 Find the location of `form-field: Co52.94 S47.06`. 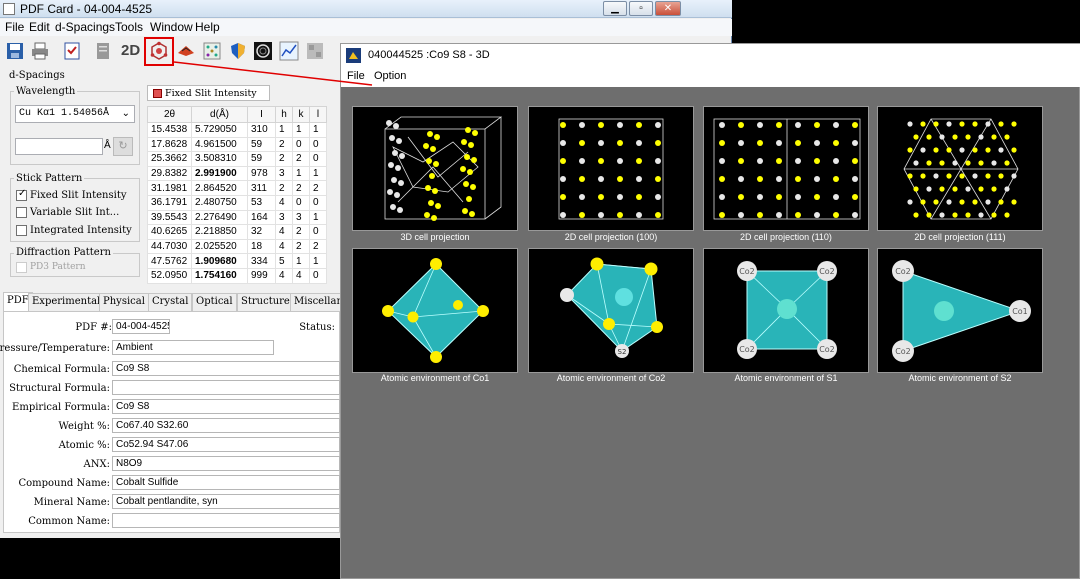

form-field: Co52.94 S47.06 is located at coordinates (226, 444).